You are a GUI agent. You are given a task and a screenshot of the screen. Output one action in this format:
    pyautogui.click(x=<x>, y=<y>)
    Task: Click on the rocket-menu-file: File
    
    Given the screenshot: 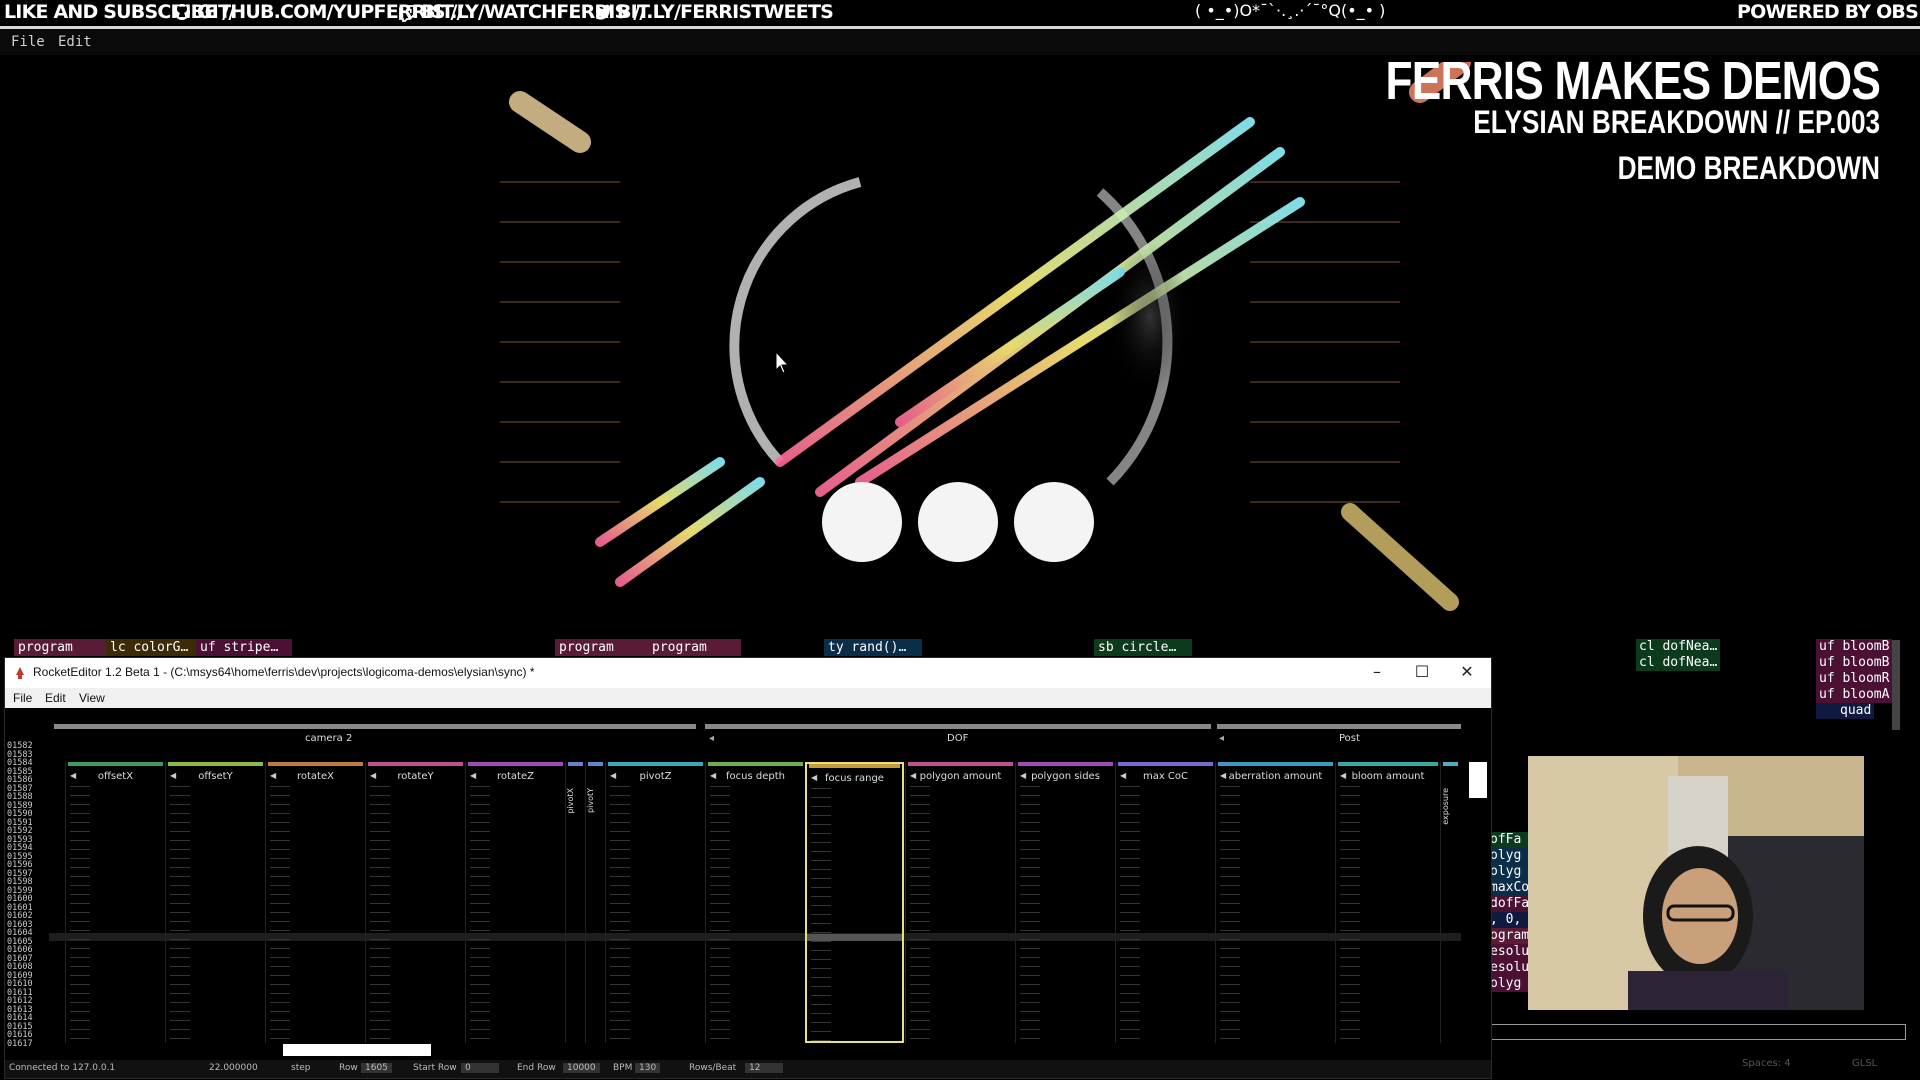 What is the action you would take?
    pyautogui.click(x=22, y=698)
    